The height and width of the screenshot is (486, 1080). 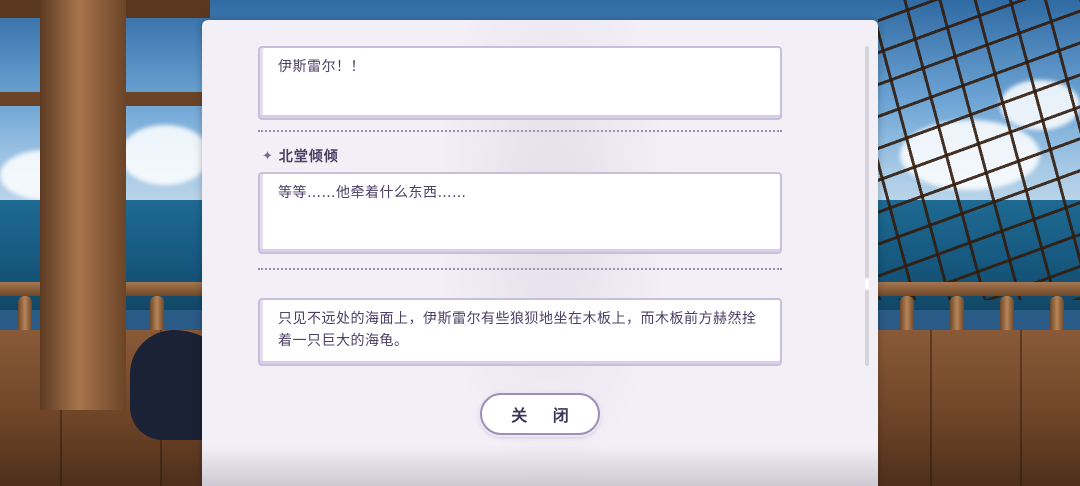 What do you see at coordinates (522, 156) in the screenshot?
I see `speaker-label: ✦ 北堂倾倾` at bounding box center [522, 156].